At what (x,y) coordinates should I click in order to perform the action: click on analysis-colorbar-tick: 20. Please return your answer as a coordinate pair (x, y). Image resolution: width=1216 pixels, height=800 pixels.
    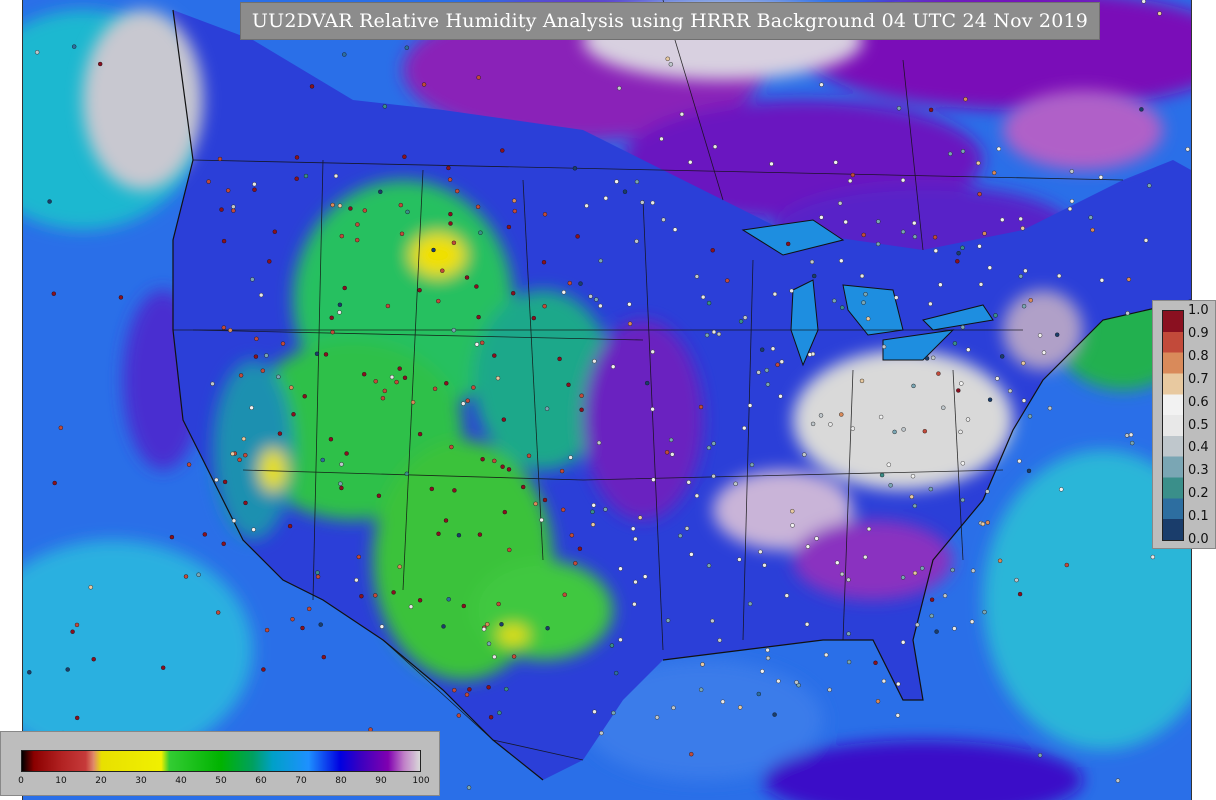
    Looking at the image, I should click on (101, 781).